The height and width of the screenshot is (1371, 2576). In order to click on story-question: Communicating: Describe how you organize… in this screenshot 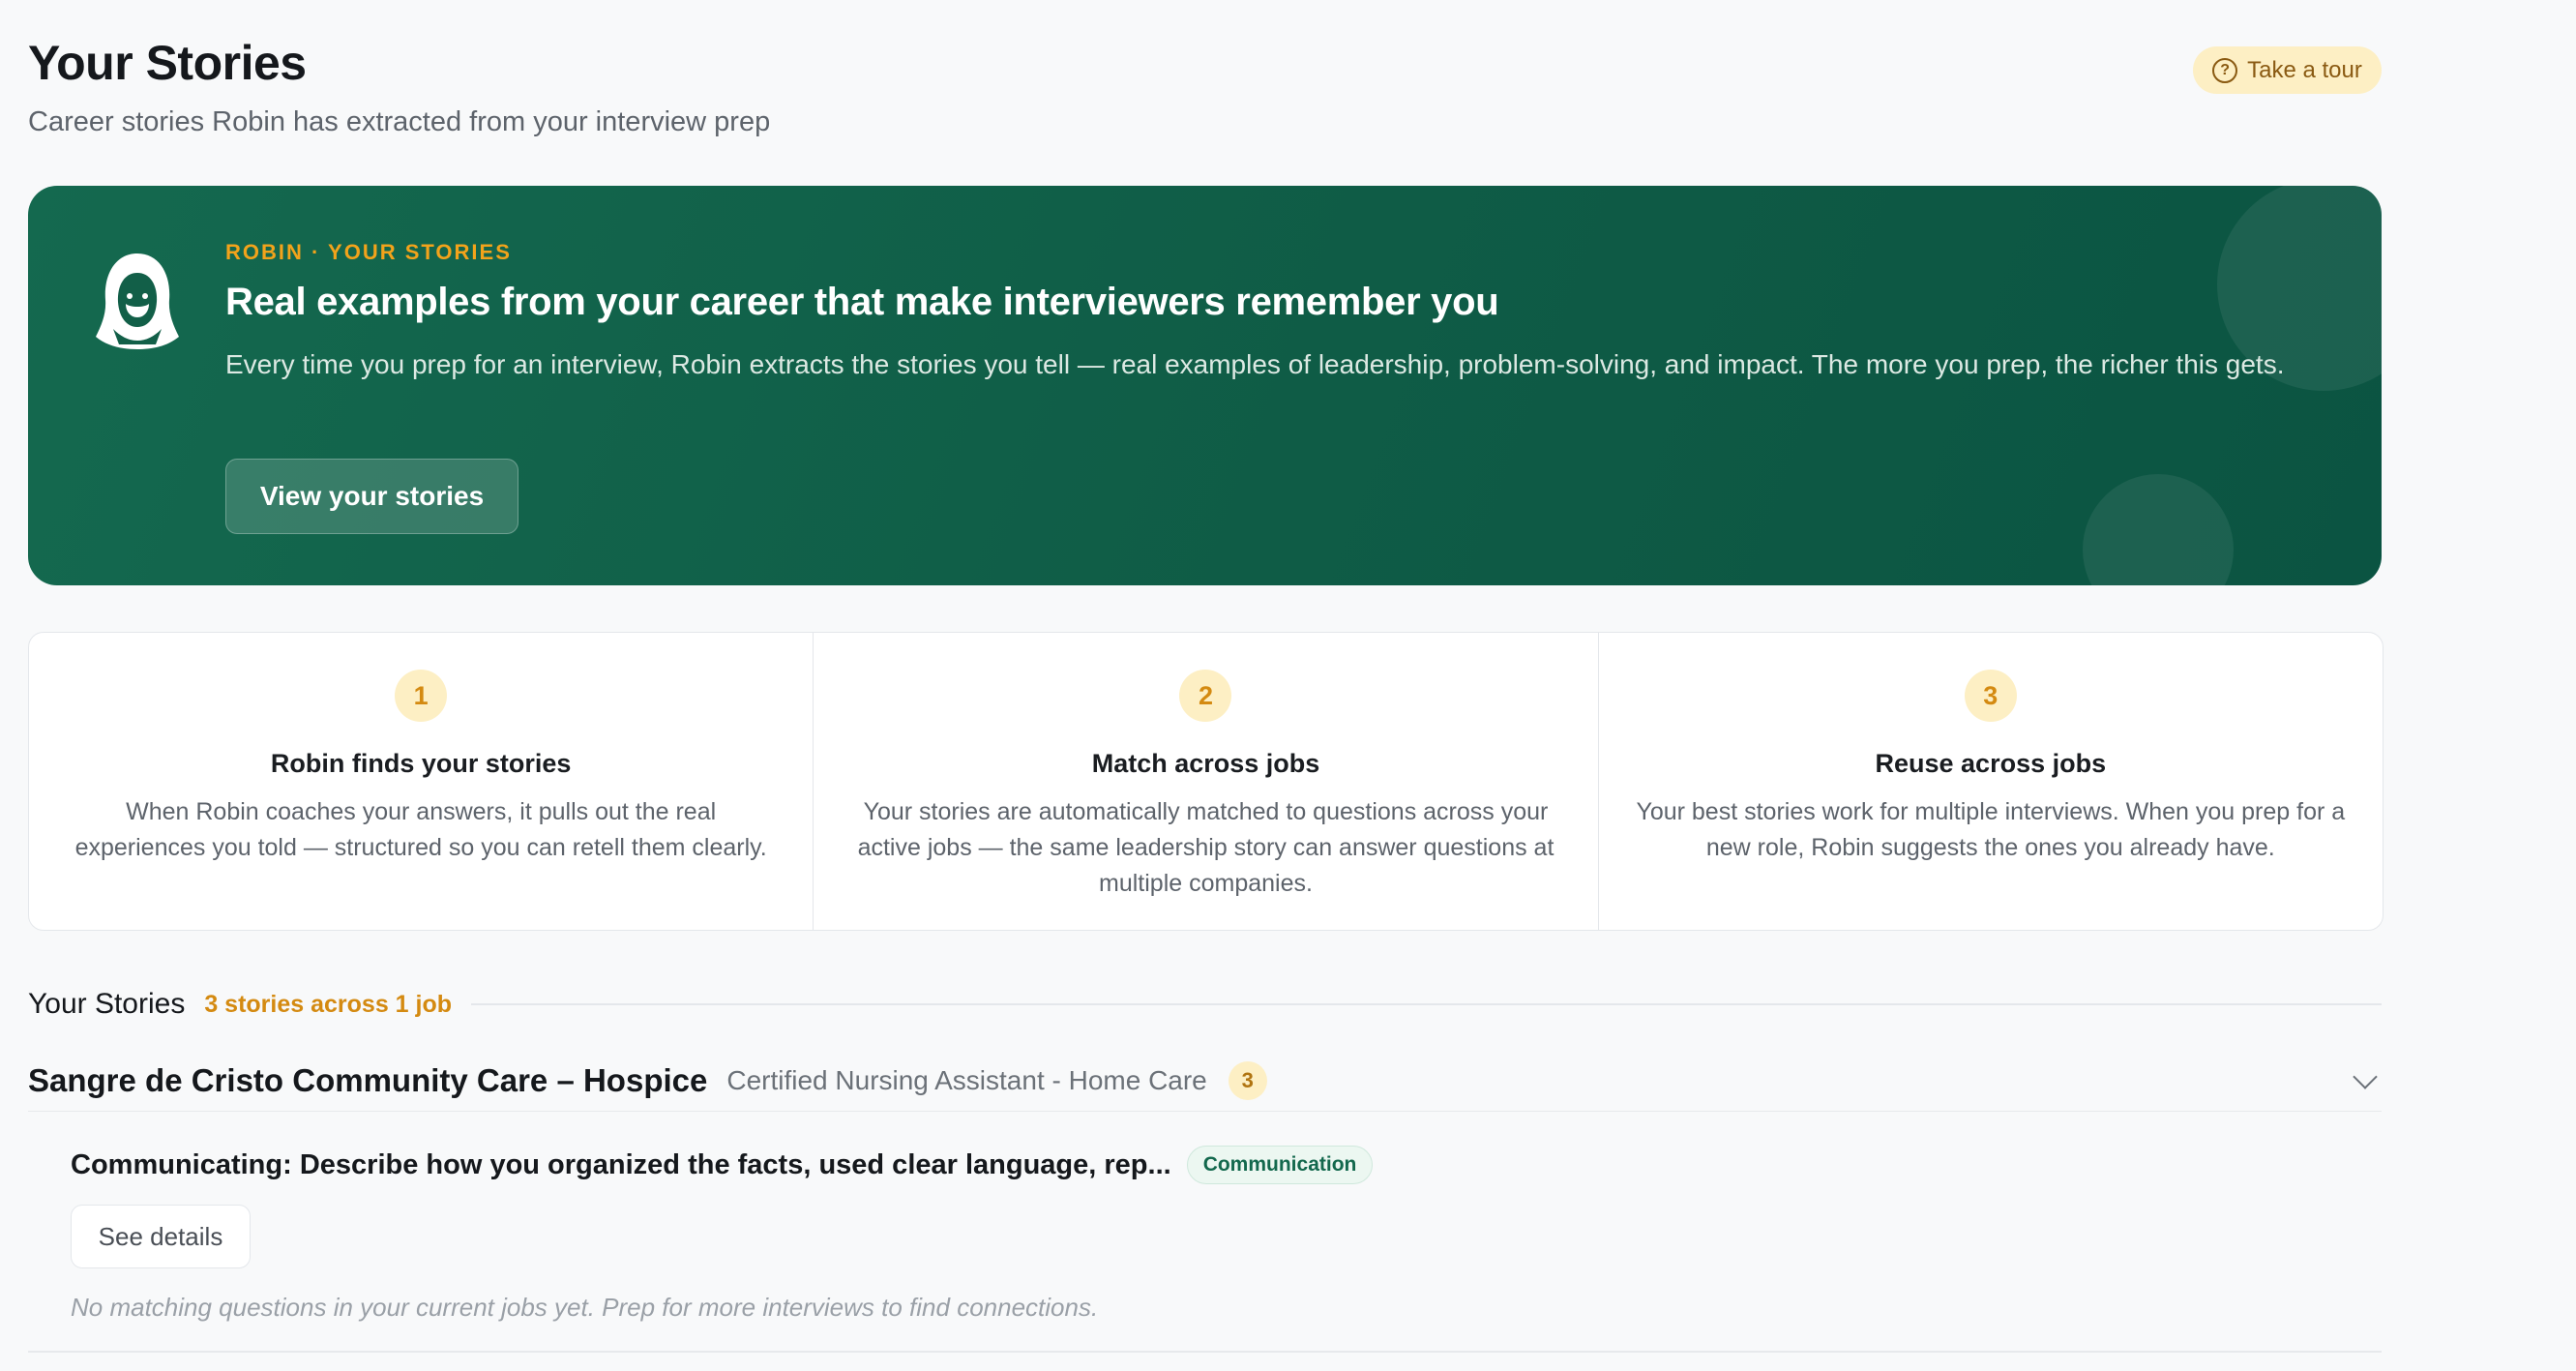, I will do `click(621, 1164)`.